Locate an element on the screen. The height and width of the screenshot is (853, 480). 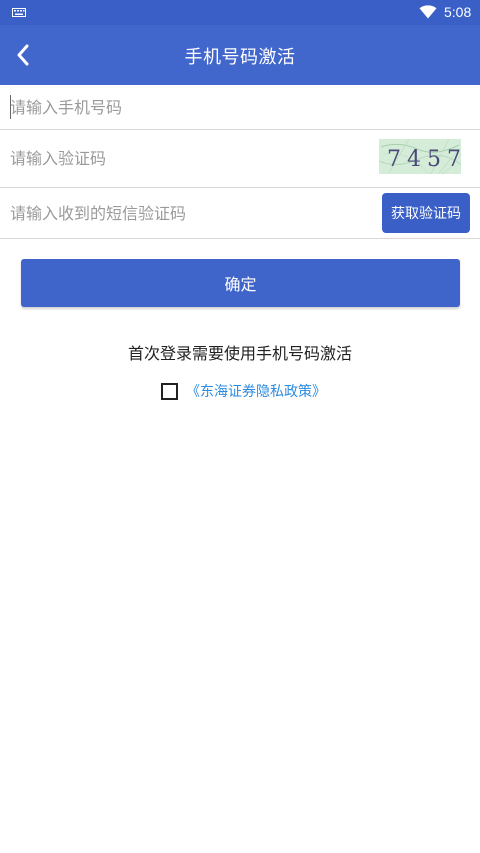
captcha-noise: 7457 is located at coordinates (420, 156).